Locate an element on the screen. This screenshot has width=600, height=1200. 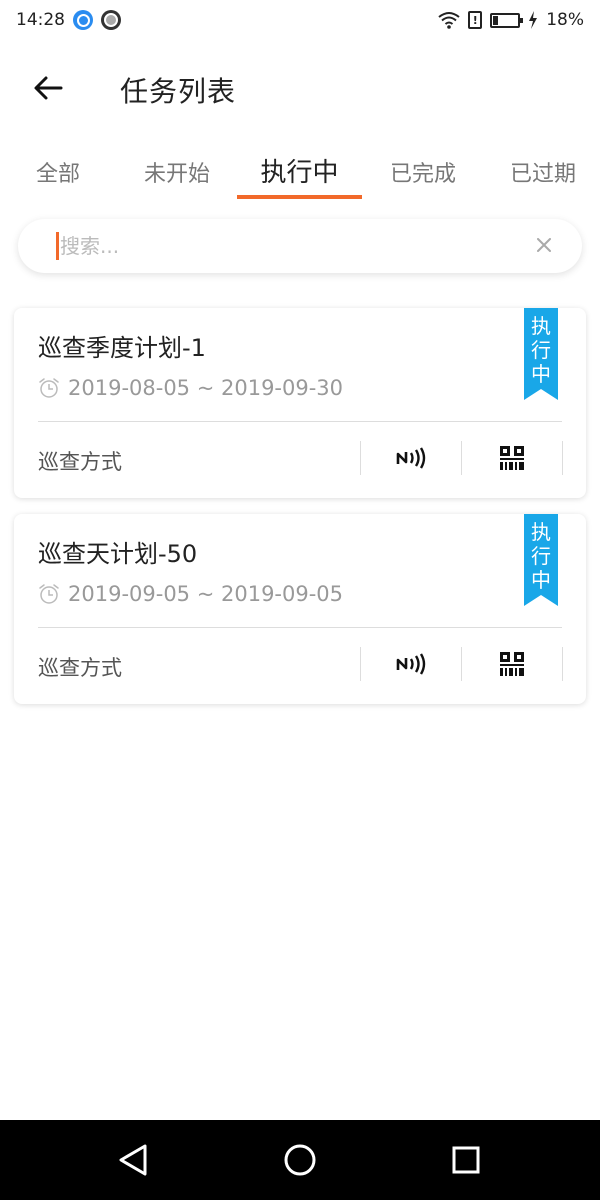
battery-percent: 18% is located at coordinates (565, 20).